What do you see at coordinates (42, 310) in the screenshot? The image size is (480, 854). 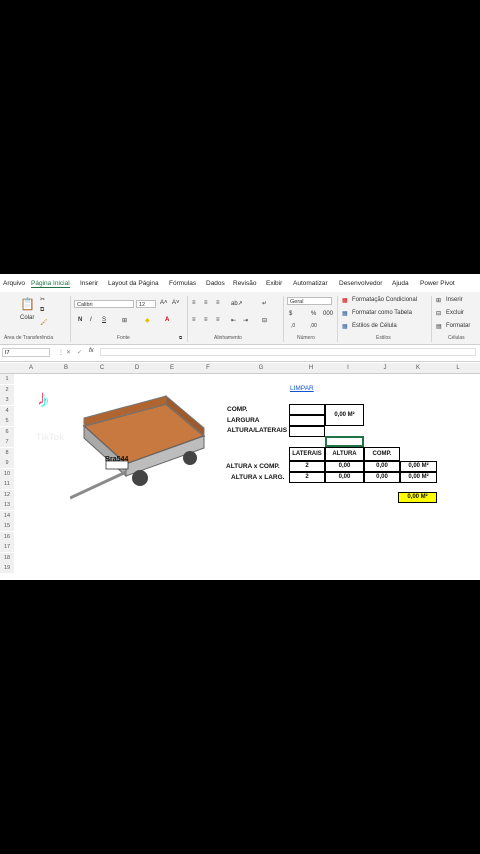 I see `copy-icon: ⧉` at bounding box center [42, 310].